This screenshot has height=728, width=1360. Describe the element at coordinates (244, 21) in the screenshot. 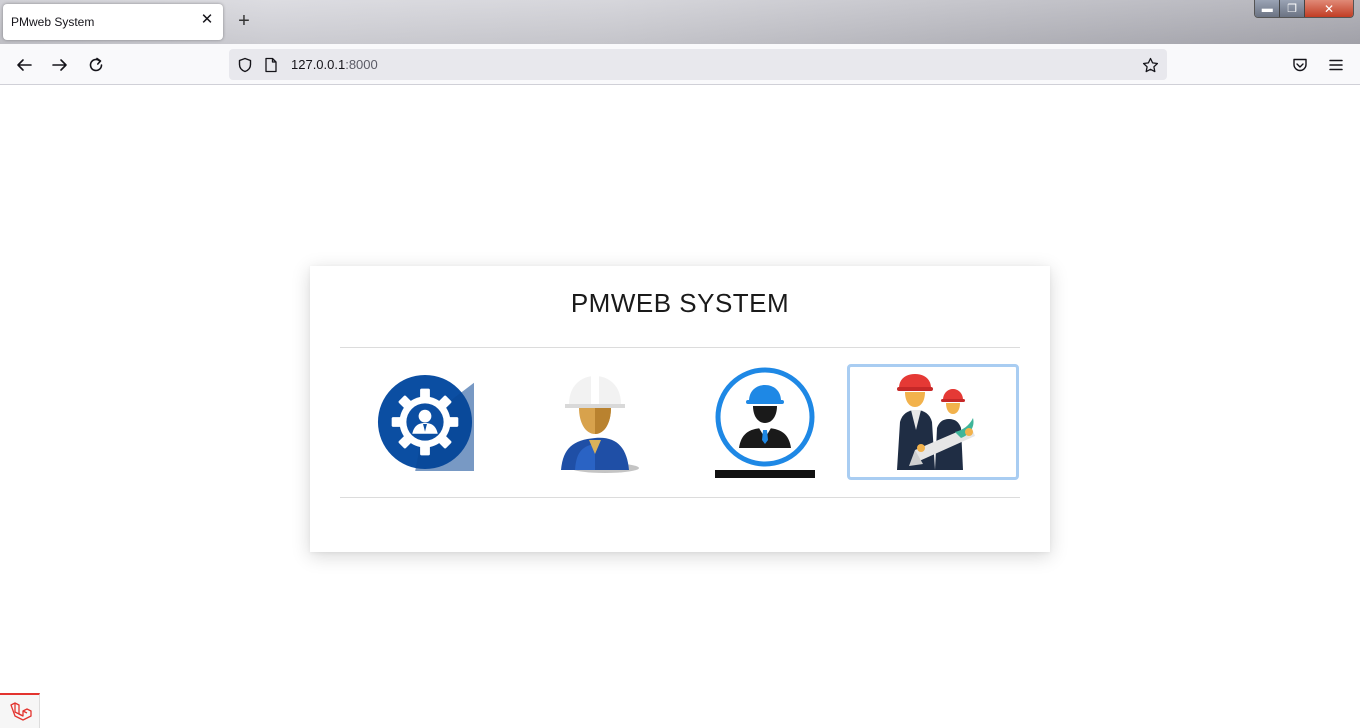

I see `new-tab-button: +` at that location.